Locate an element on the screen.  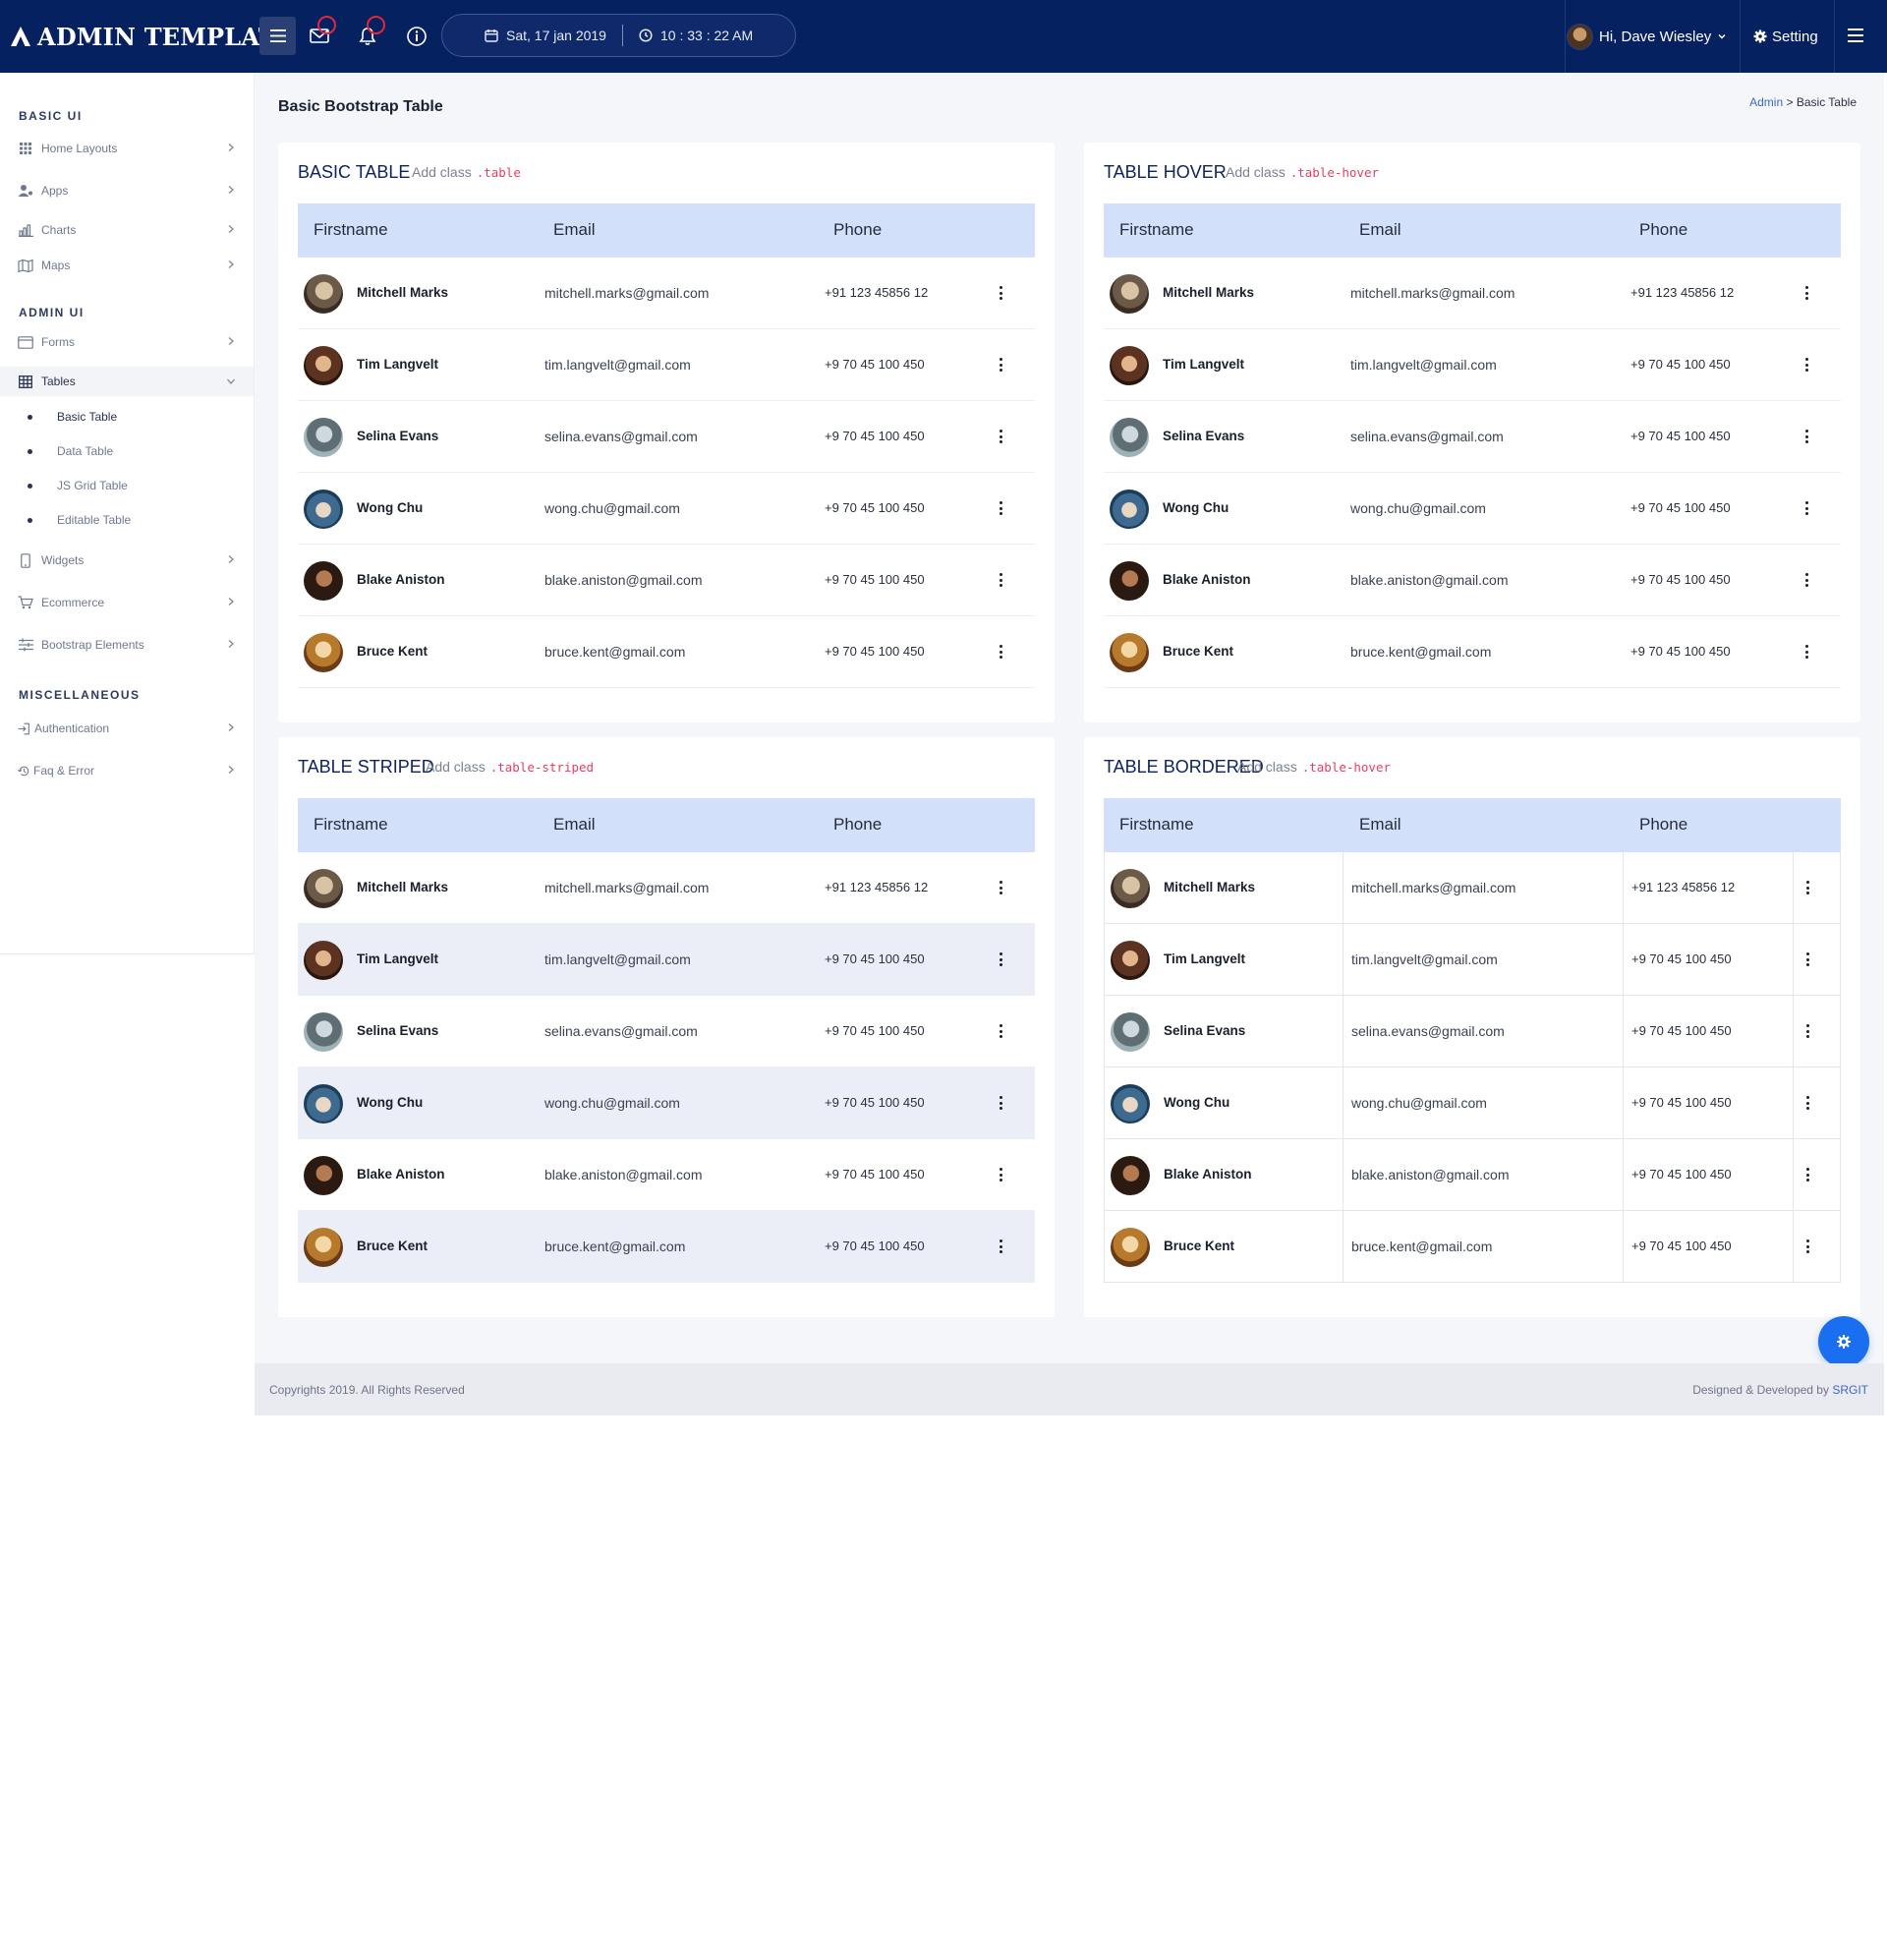
sidebar-subitem-editable-table: Editable Table is located at coordinates (79, 520).